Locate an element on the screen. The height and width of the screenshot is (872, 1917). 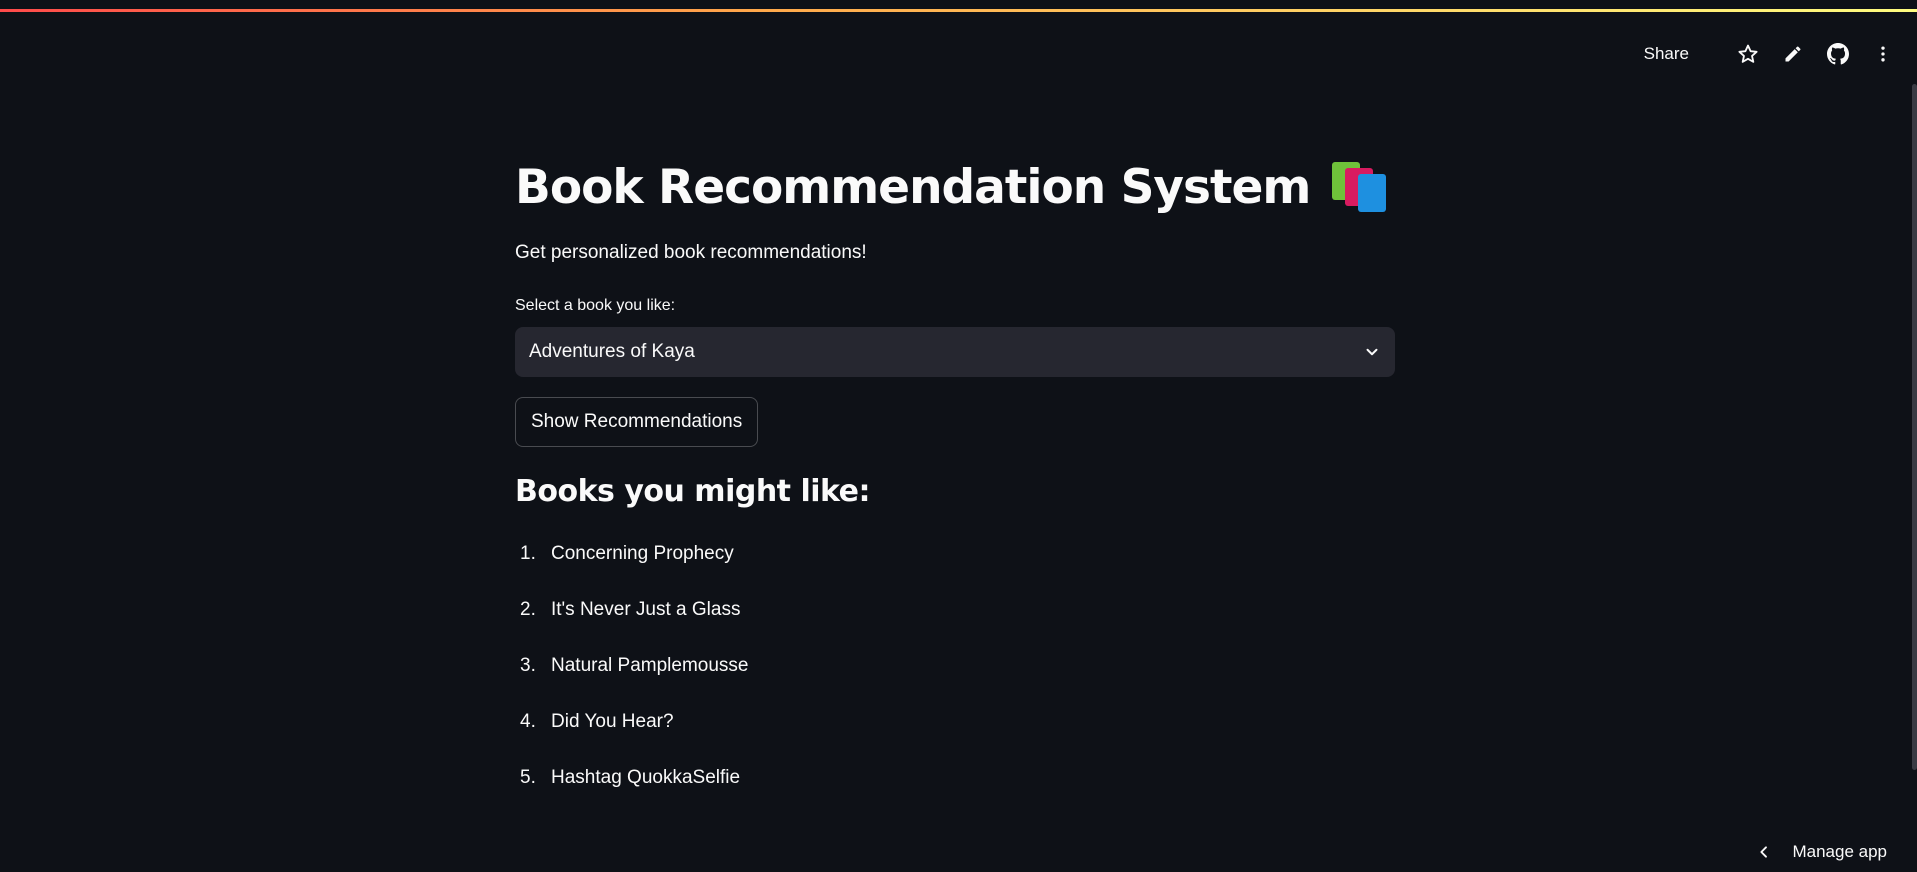
header-decoration is located at coordinates (958, 10).